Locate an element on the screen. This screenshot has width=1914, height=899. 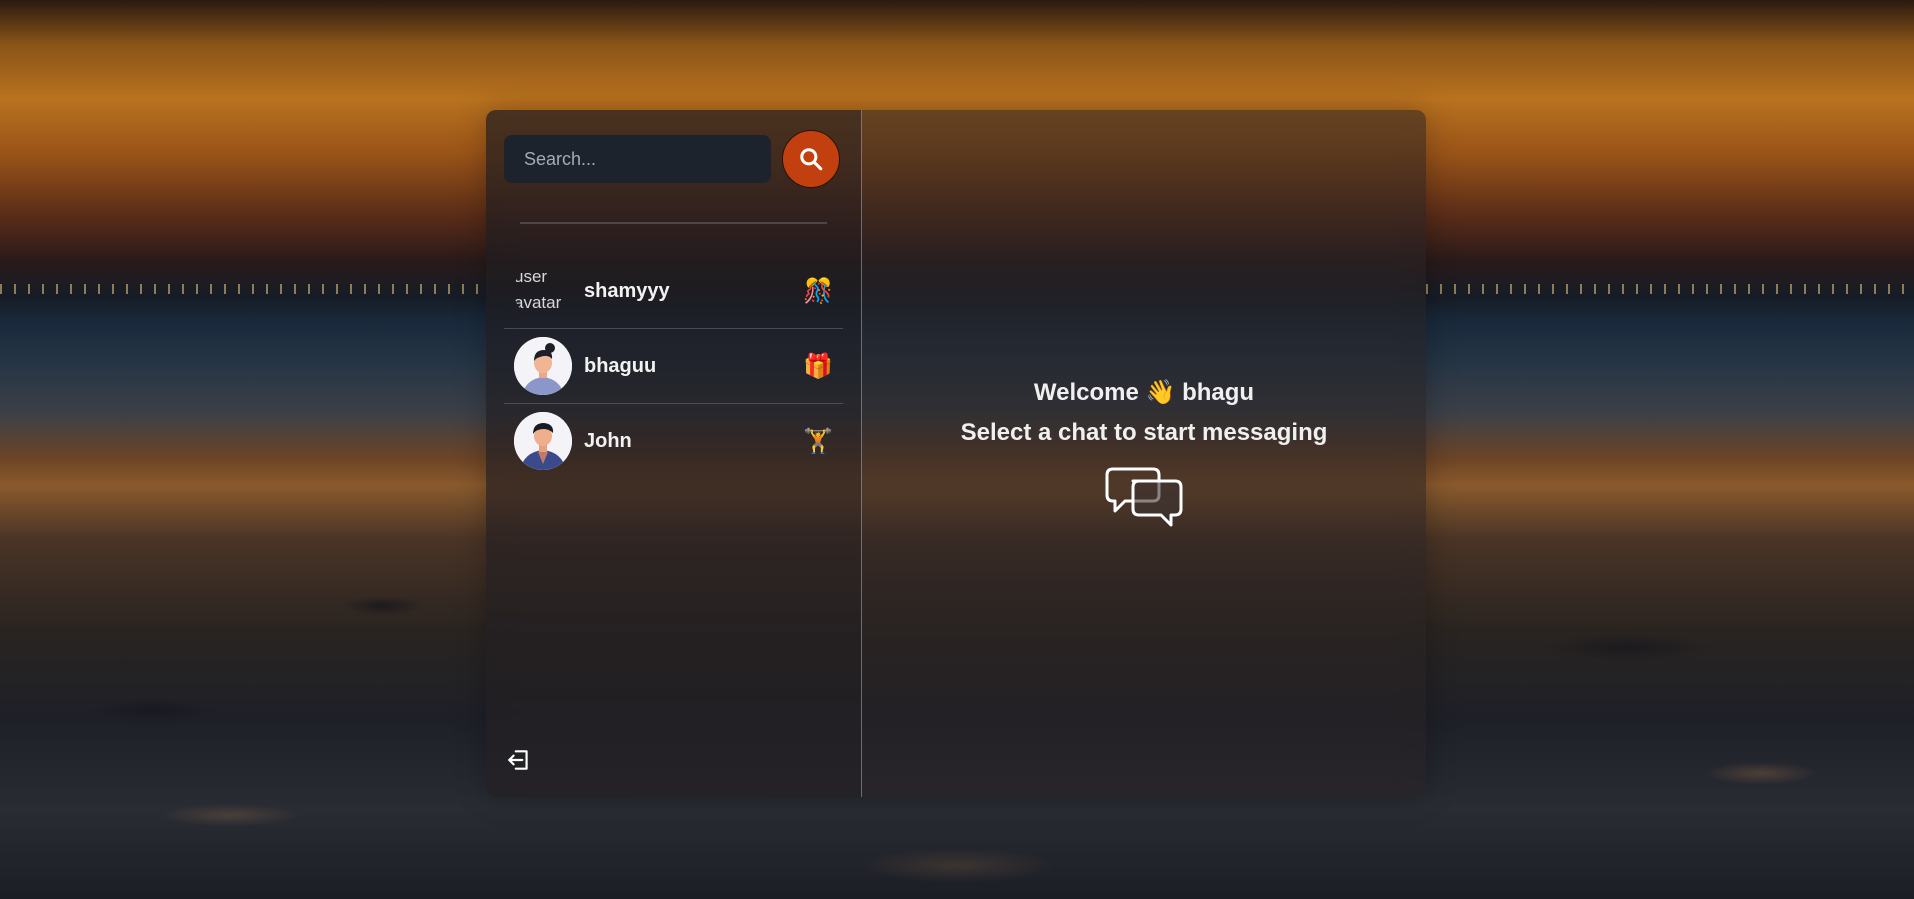
search-input is located at coordinates (637, 159).